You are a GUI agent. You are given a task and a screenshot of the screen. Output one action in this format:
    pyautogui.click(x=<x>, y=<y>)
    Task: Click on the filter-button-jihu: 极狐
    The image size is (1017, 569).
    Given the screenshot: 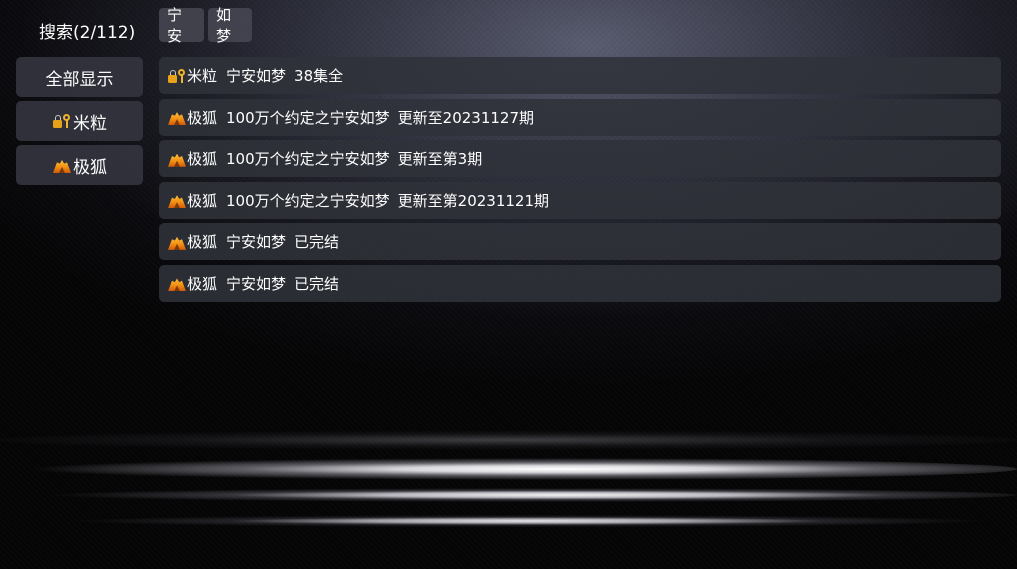 What is the action you would take?
    pyautogui.click(x=79, y=165)
    